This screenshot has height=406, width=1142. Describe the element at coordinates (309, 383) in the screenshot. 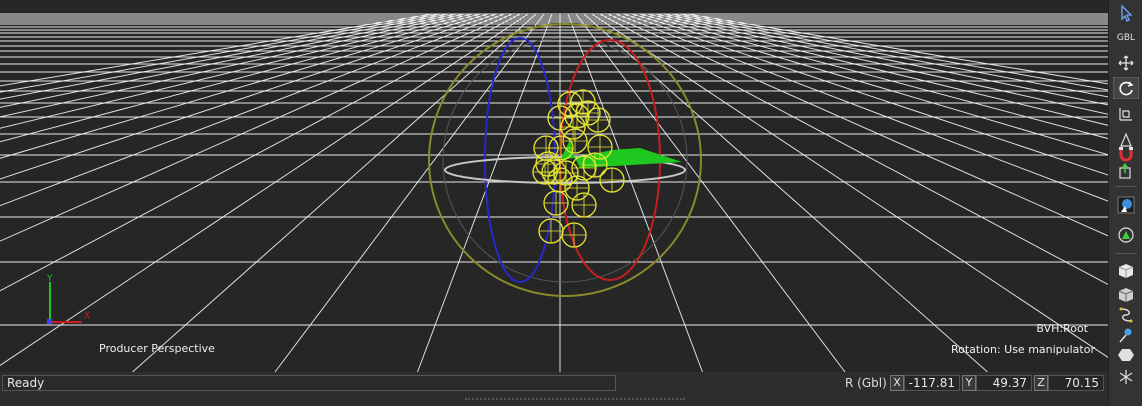

I see `status-message: Ready` at that location.